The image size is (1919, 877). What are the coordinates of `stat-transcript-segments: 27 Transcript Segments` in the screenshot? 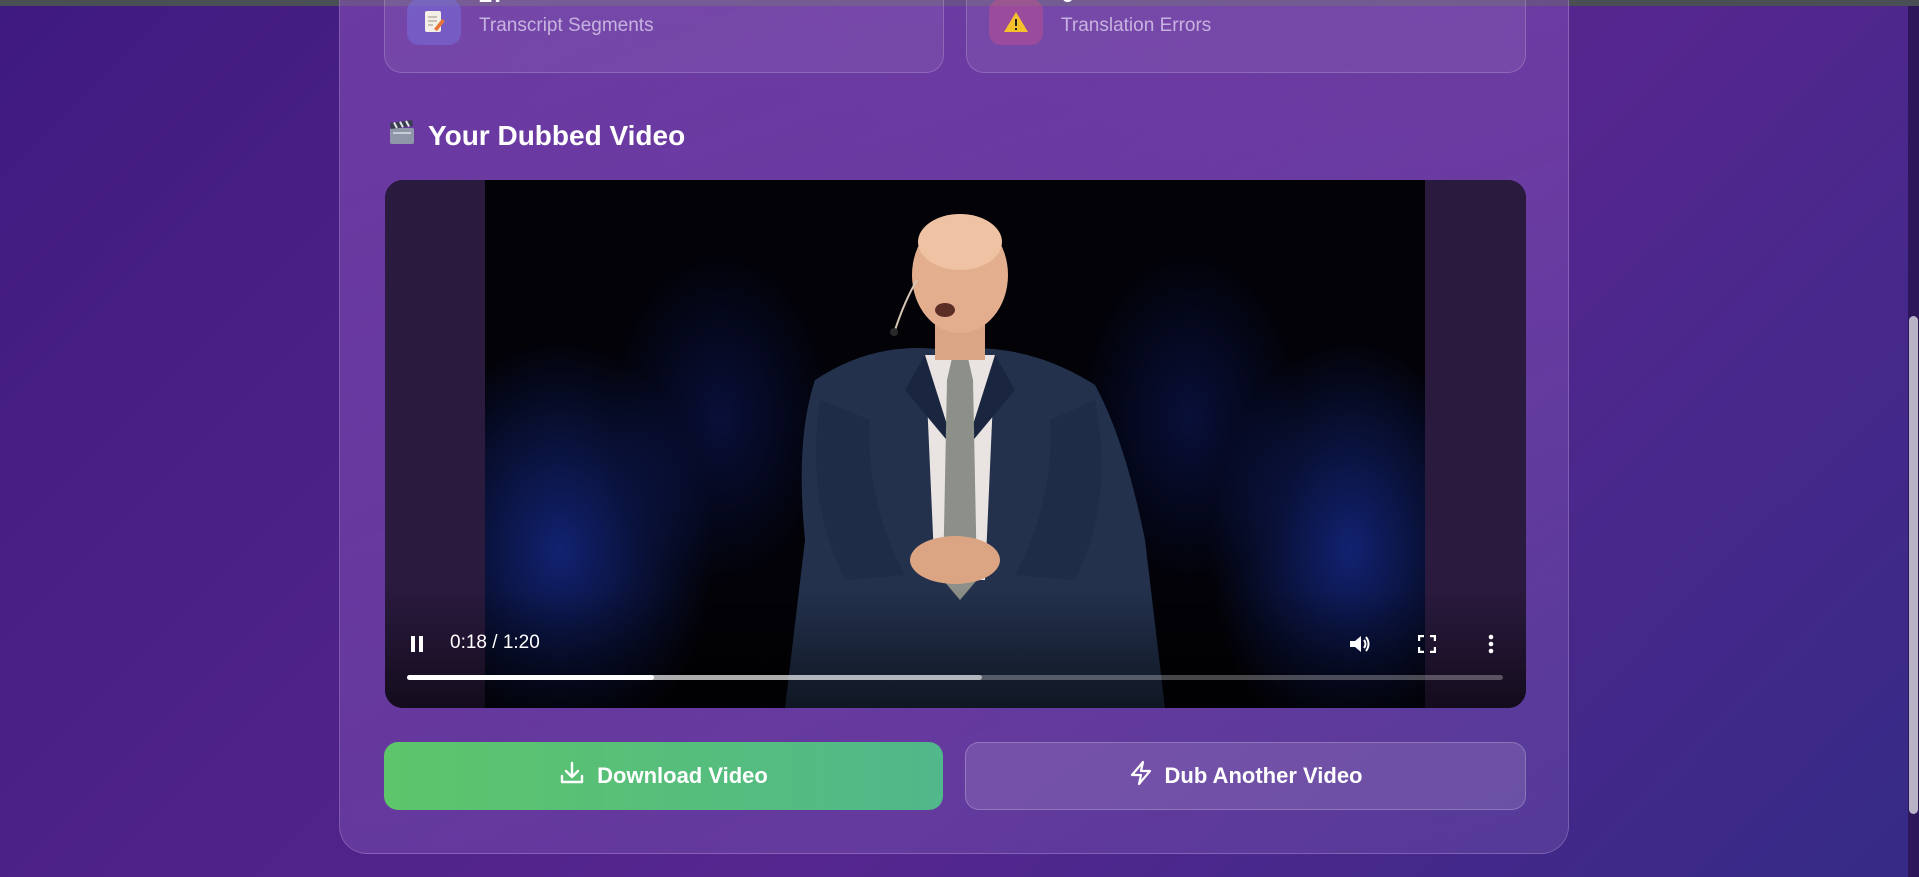 It's located at (664, 36).